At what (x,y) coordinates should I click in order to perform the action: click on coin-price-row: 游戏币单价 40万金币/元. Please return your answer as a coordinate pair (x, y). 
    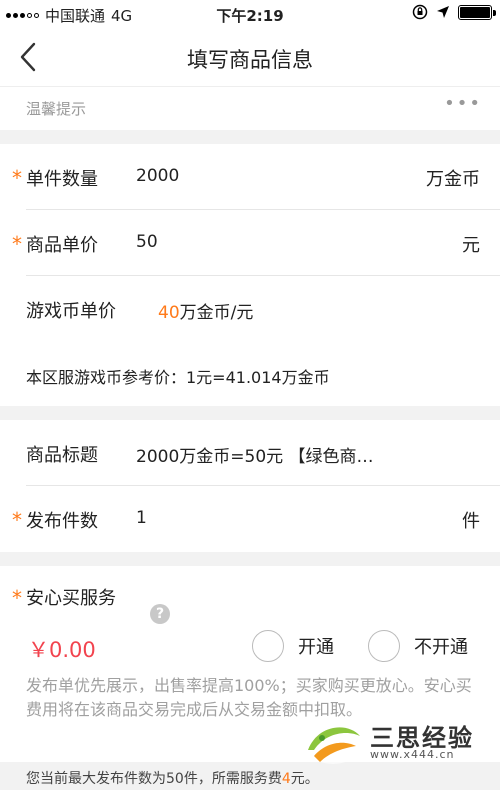
    Looking at the image, I should click on (250, 309).